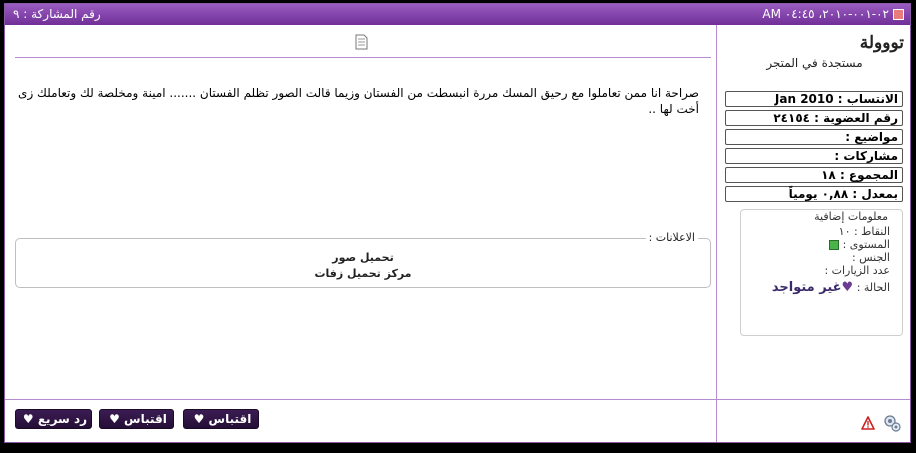 Image resolution: width=916 pixels, height=453 pixels. Describe the element at coordinates (814, 63) in the screenshot. I see `user-title: مستجدة في المتجر` at that location.